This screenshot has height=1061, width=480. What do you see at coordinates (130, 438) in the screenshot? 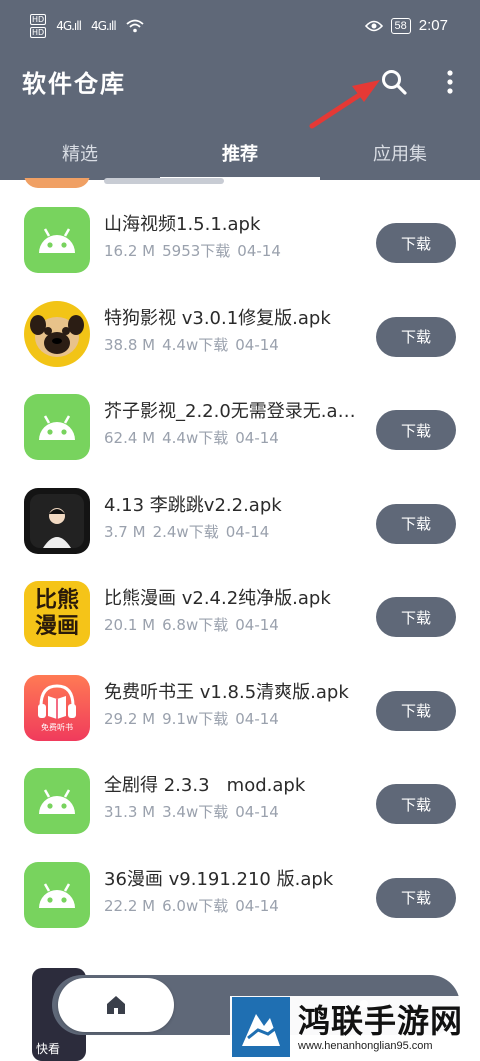
I see `app-size: 62.4 M` at bounding box center [130, 438].